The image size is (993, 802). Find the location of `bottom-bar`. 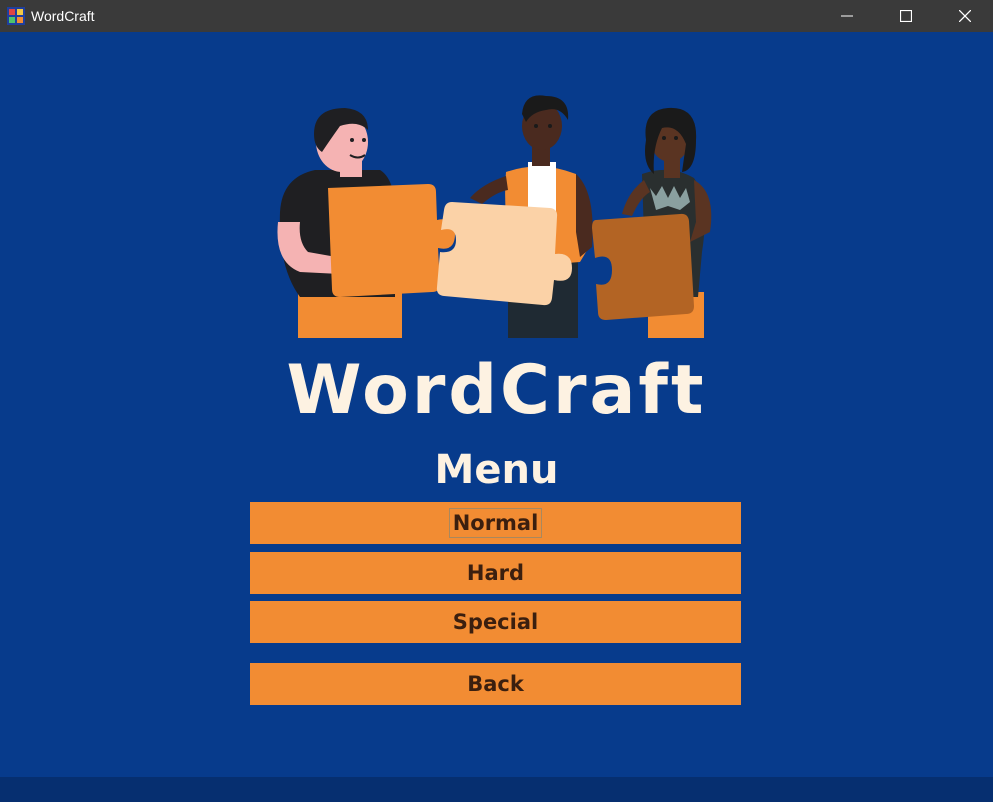

bottom-bar is located at coordinates (496, 789).